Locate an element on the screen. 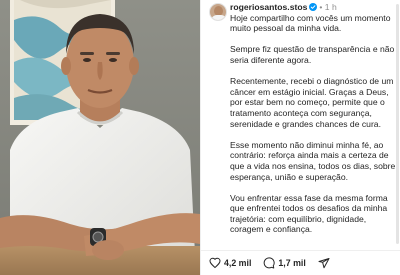 This screenshot has height=275, width=400. profile-avatar is located at coordinates (218, 12).